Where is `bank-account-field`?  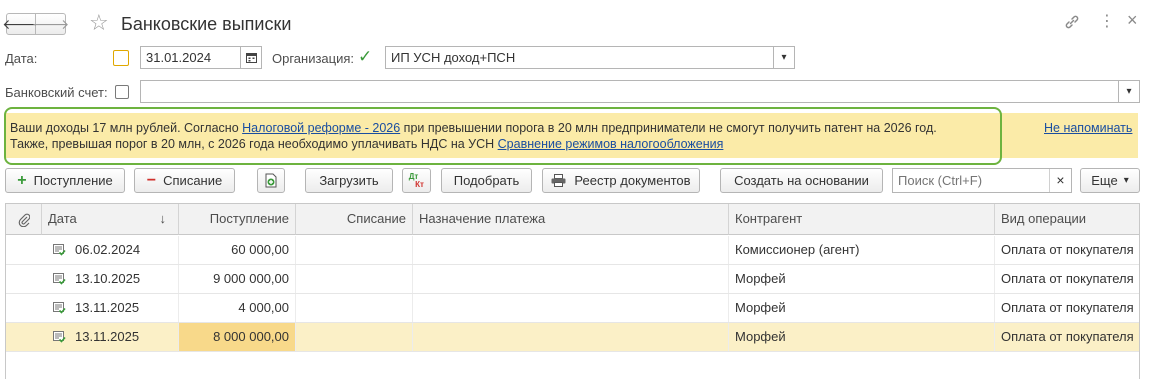
bank-account-field is located at coordinates (629, 91).